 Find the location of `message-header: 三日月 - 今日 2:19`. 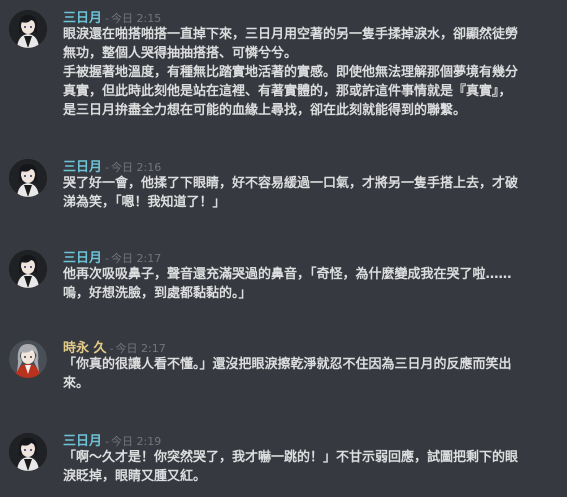

message-header: 三日月 - 今日 2:19 is located at coordinates (112, 439).